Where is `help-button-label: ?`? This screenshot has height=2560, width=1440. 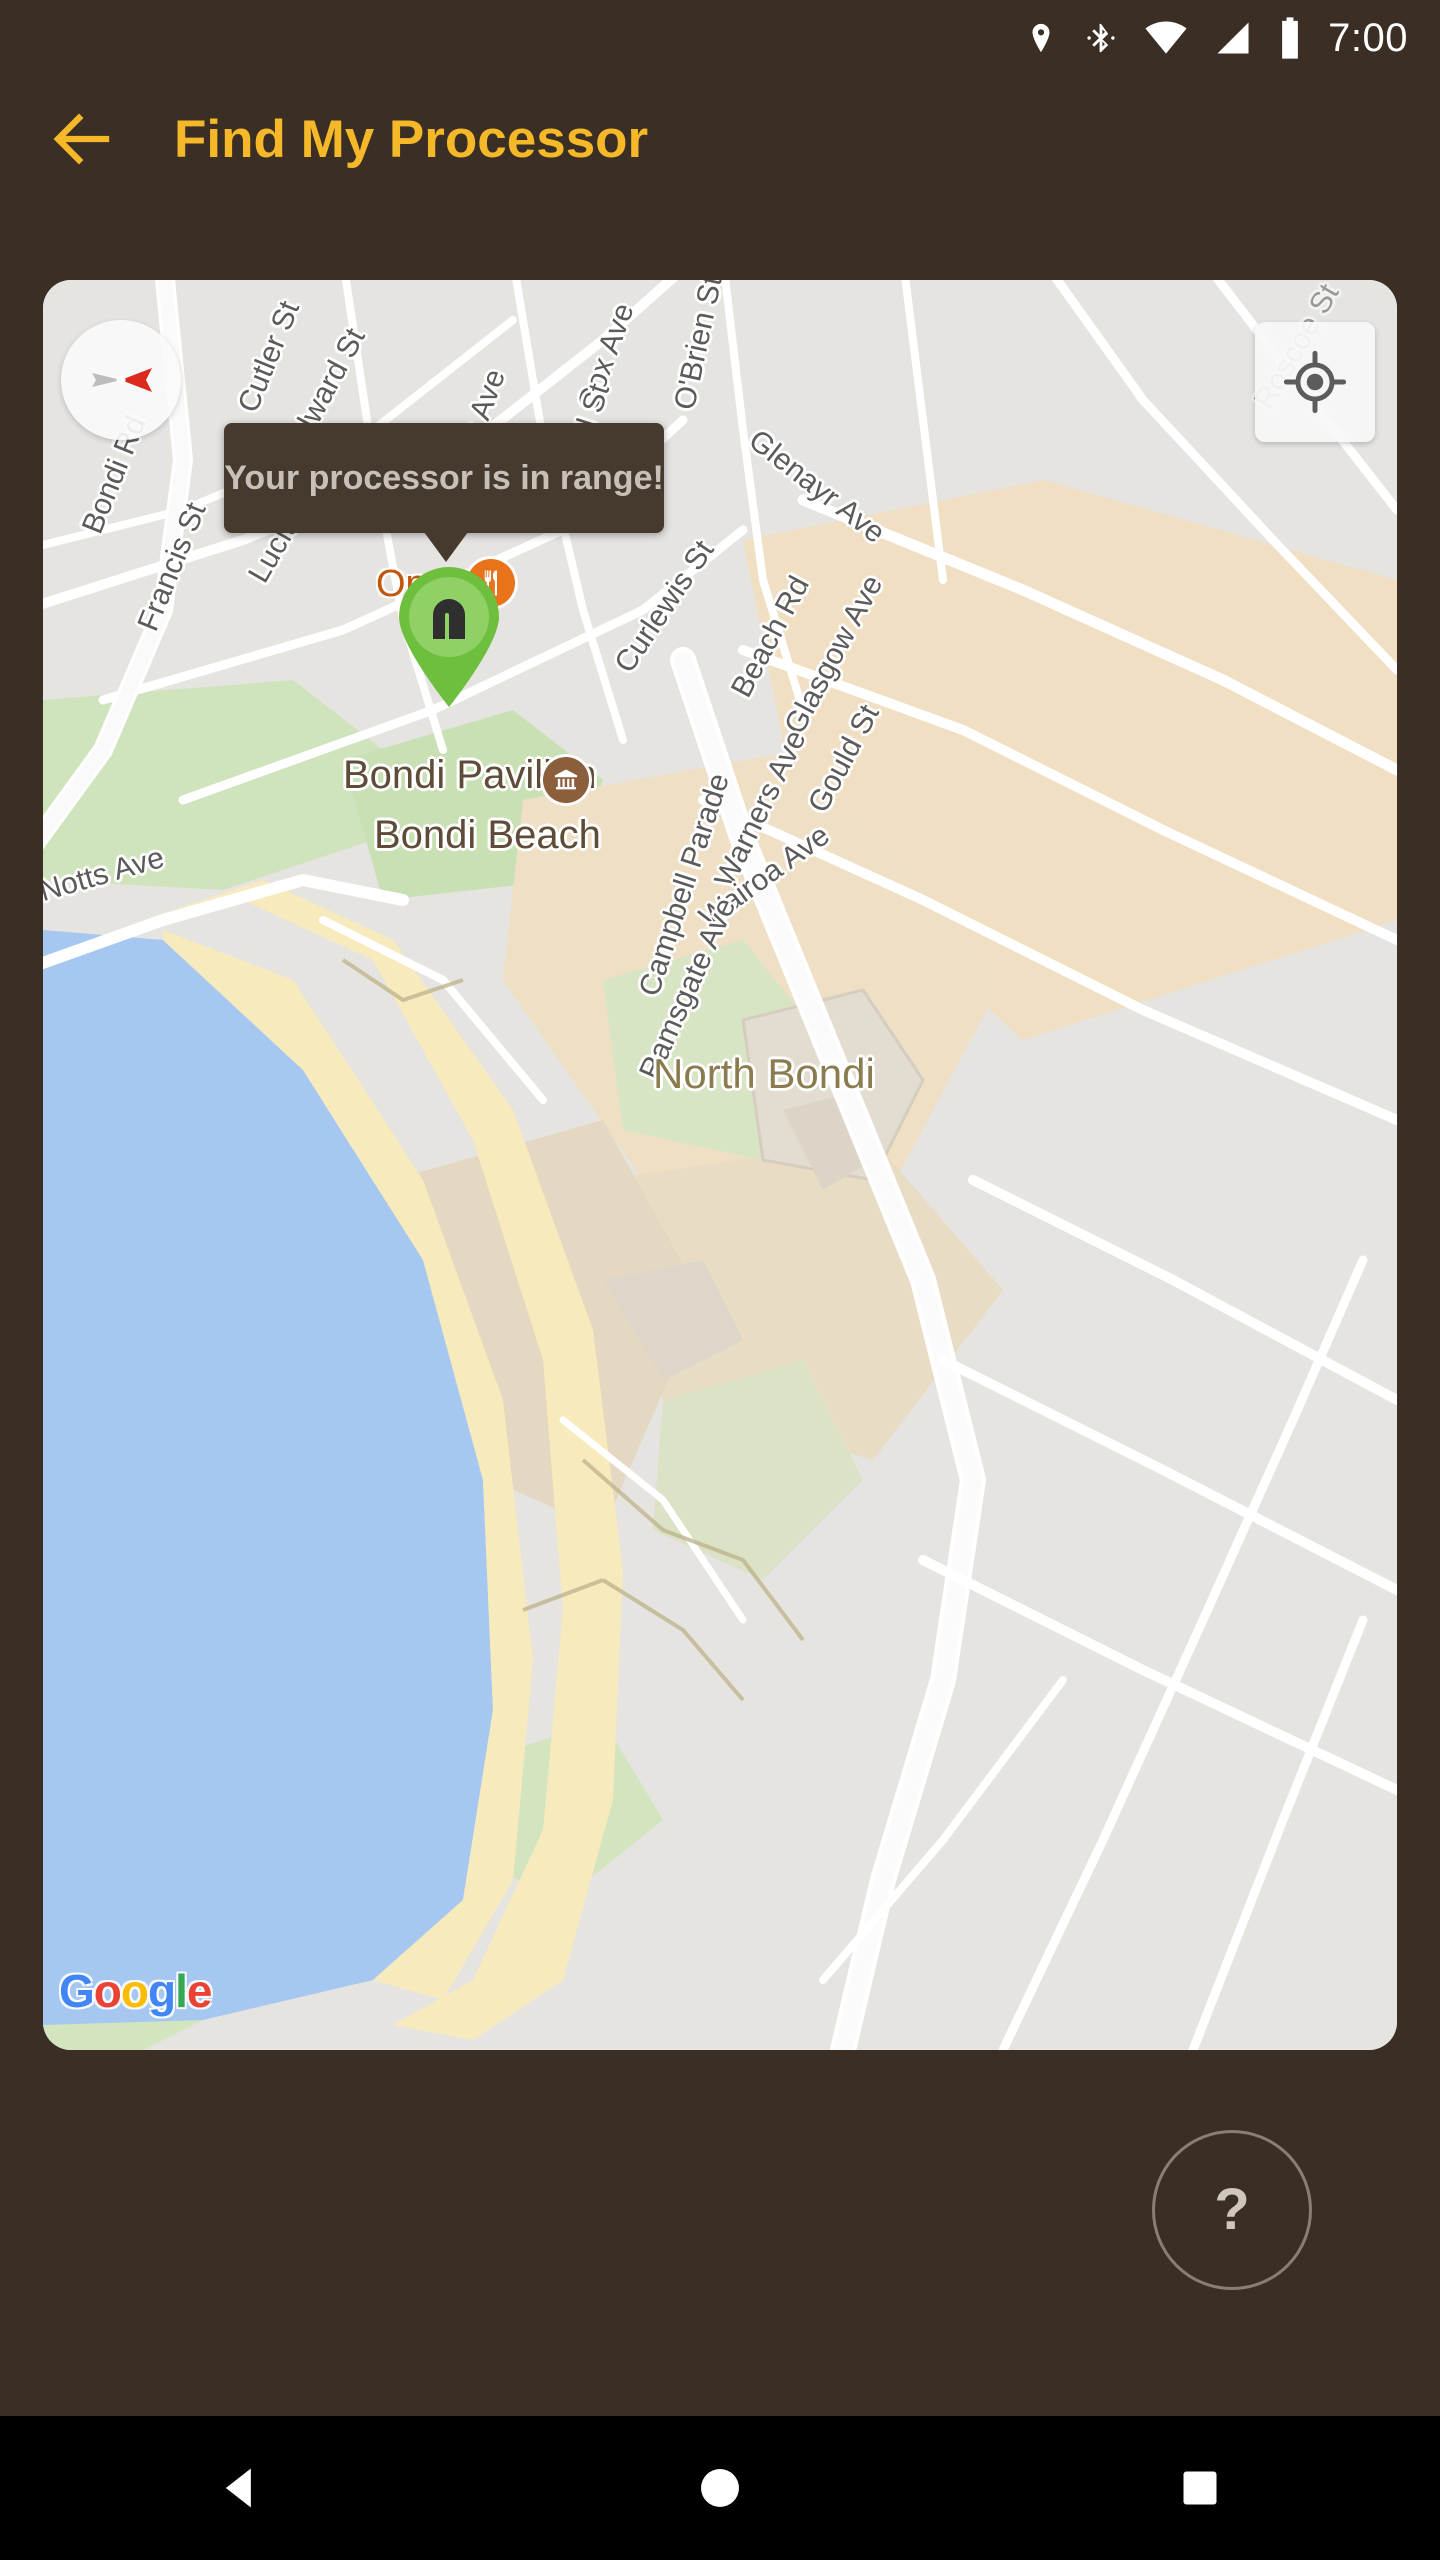 help-button-label: ? is located at coordinates (1232, 2209).